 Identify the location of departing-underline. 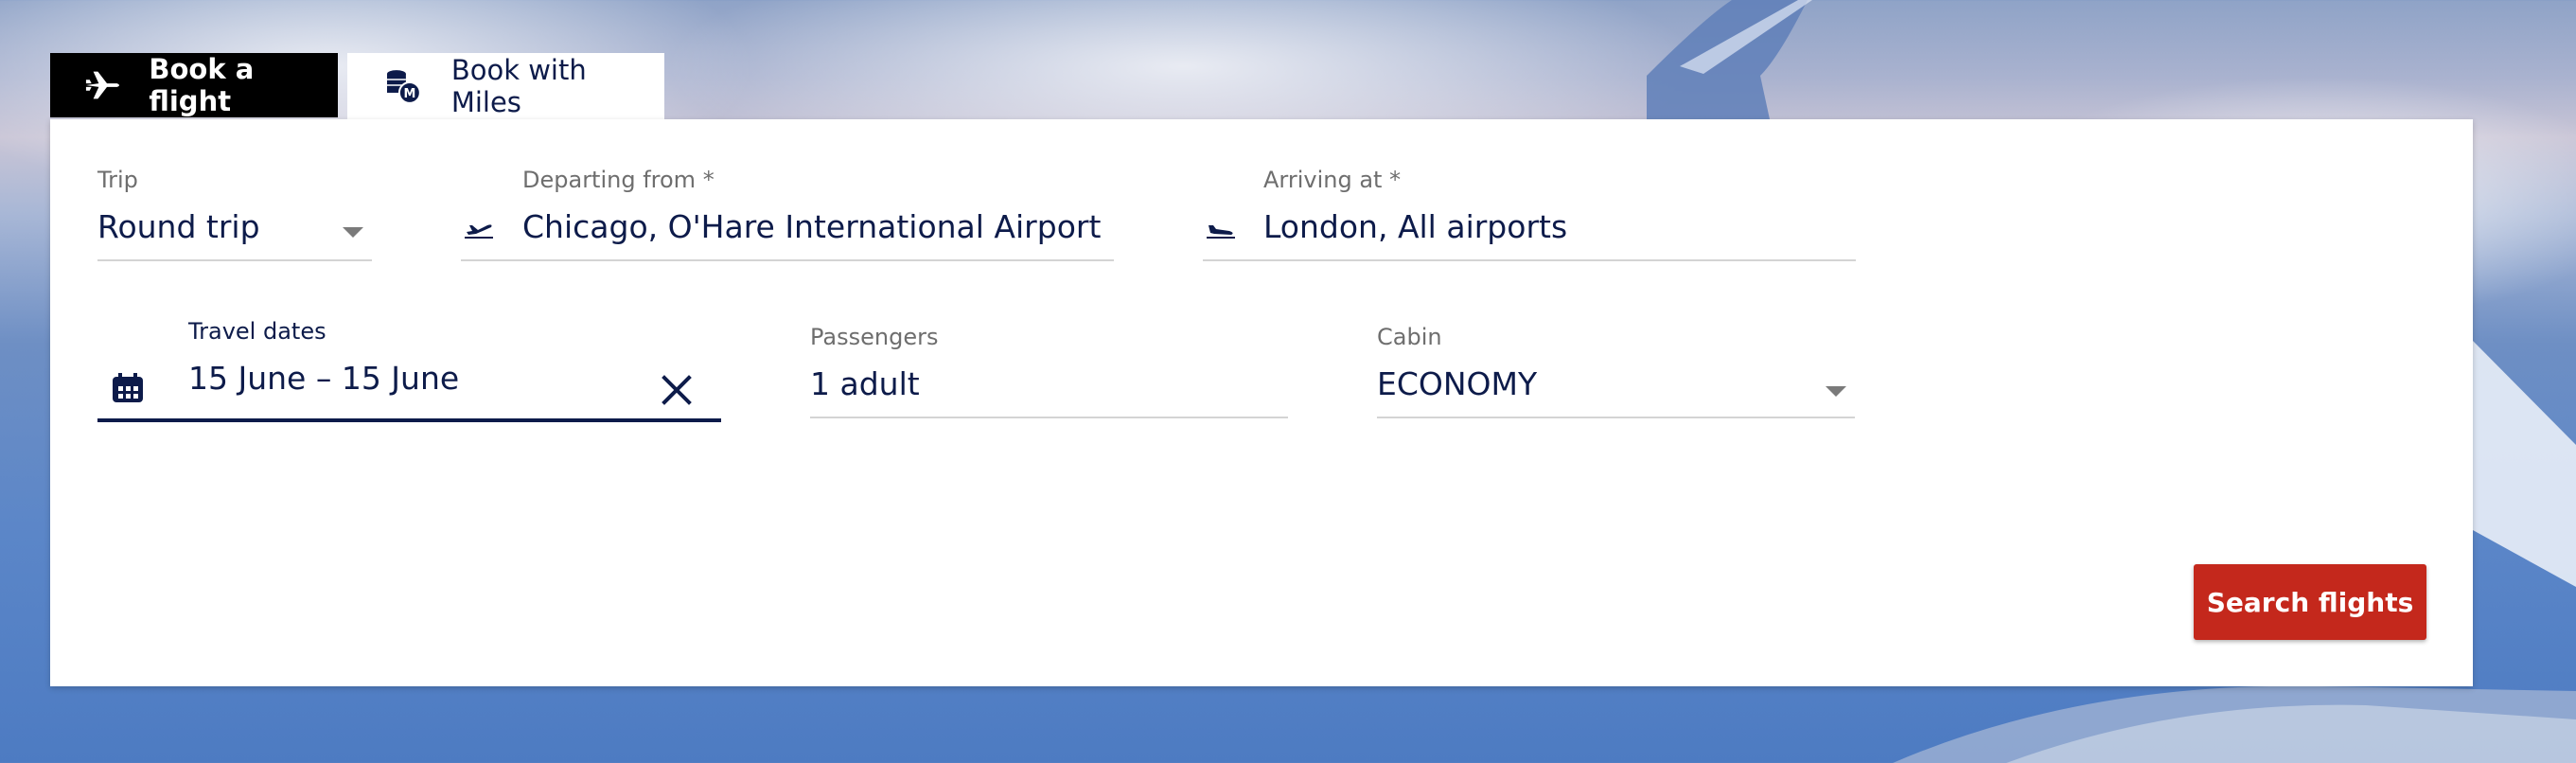
(787, 260).